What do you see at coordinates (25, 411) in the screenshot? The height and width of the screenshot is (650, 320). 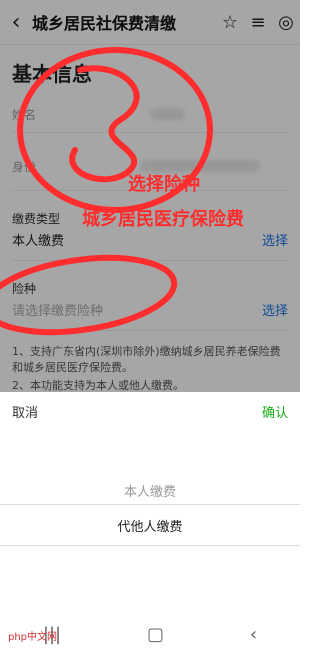 I see `picker-cancel-button: 取消` at bounding box center [25, 411].